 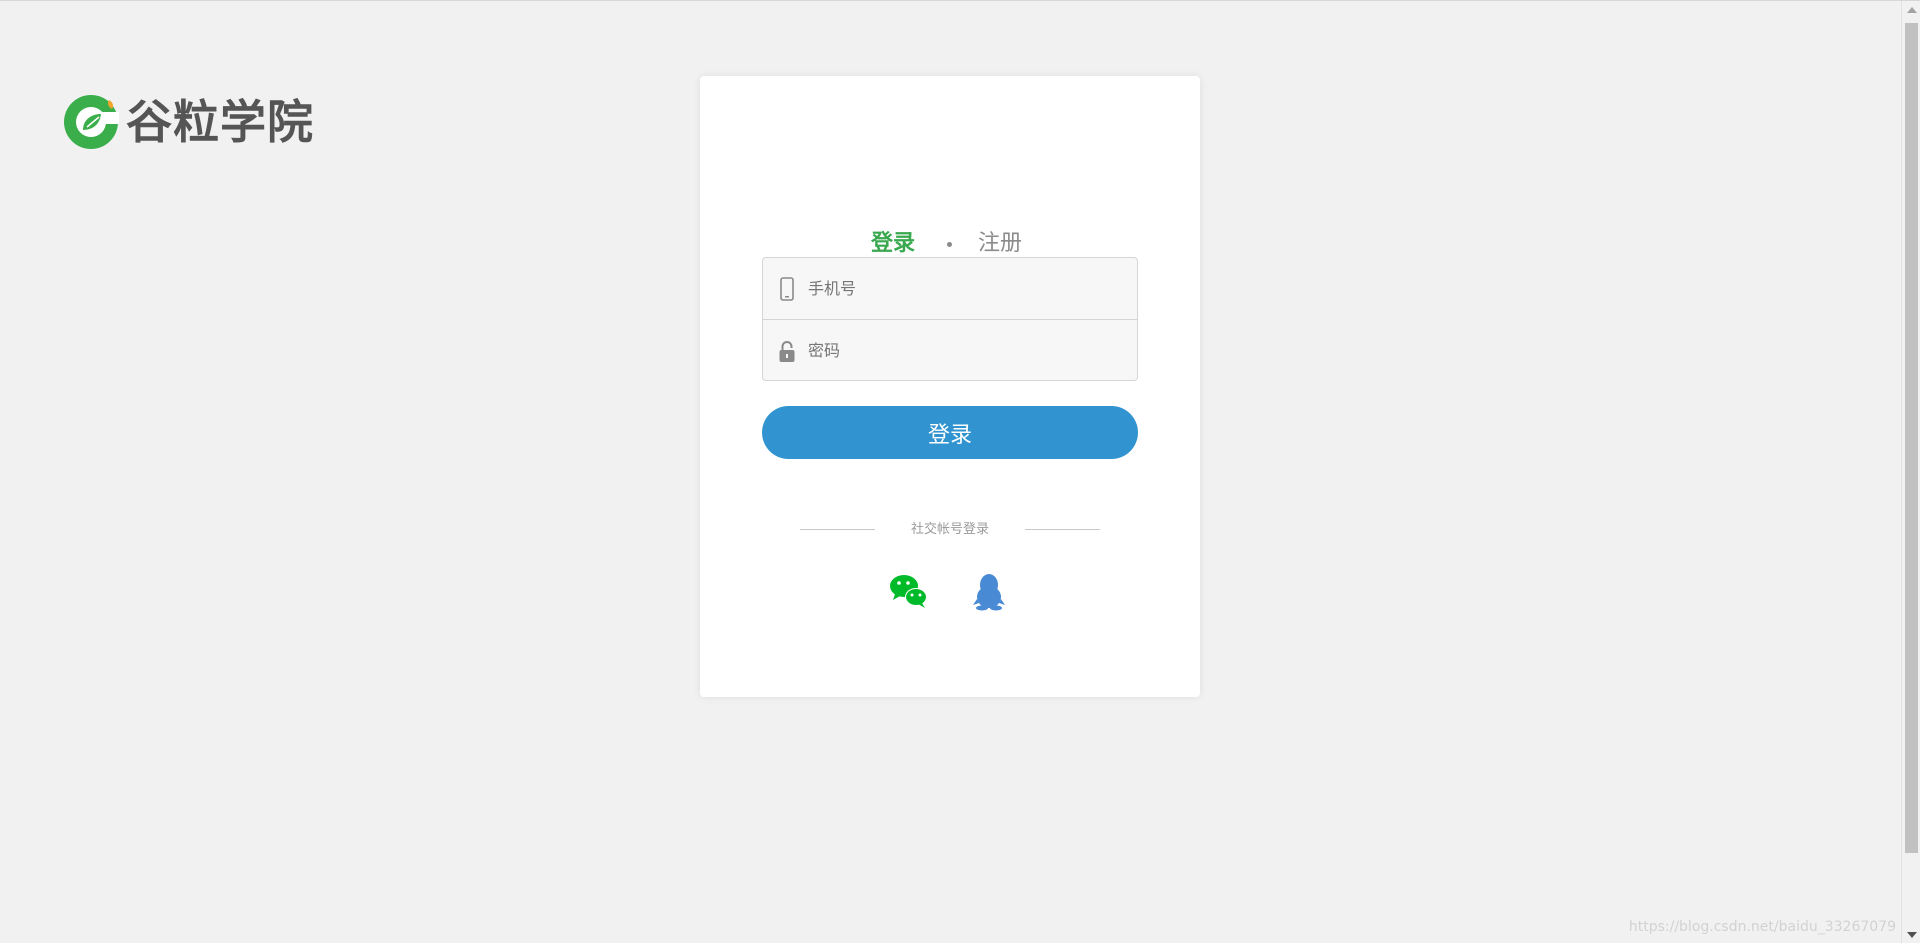 I want to click on qq-icon, so click(x=989, y=592).